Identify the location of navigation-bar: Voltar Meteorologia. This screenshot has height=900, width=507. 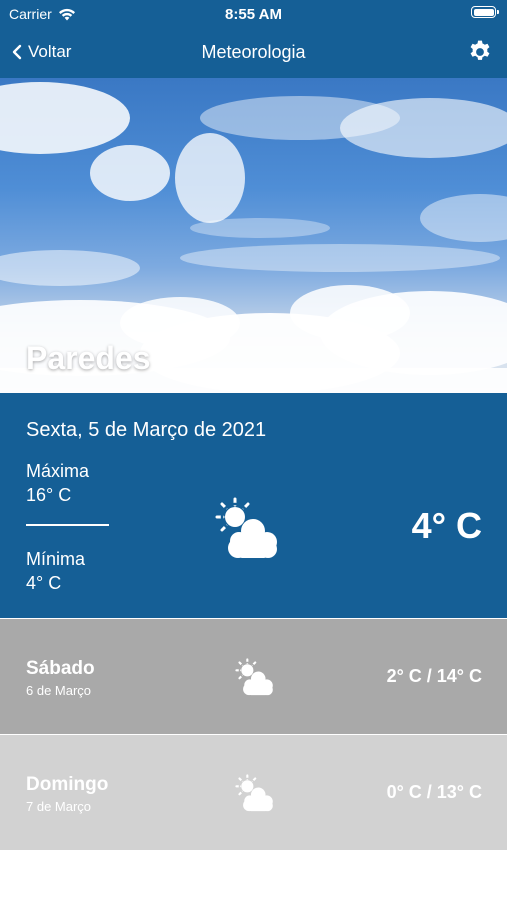
(253, 54).